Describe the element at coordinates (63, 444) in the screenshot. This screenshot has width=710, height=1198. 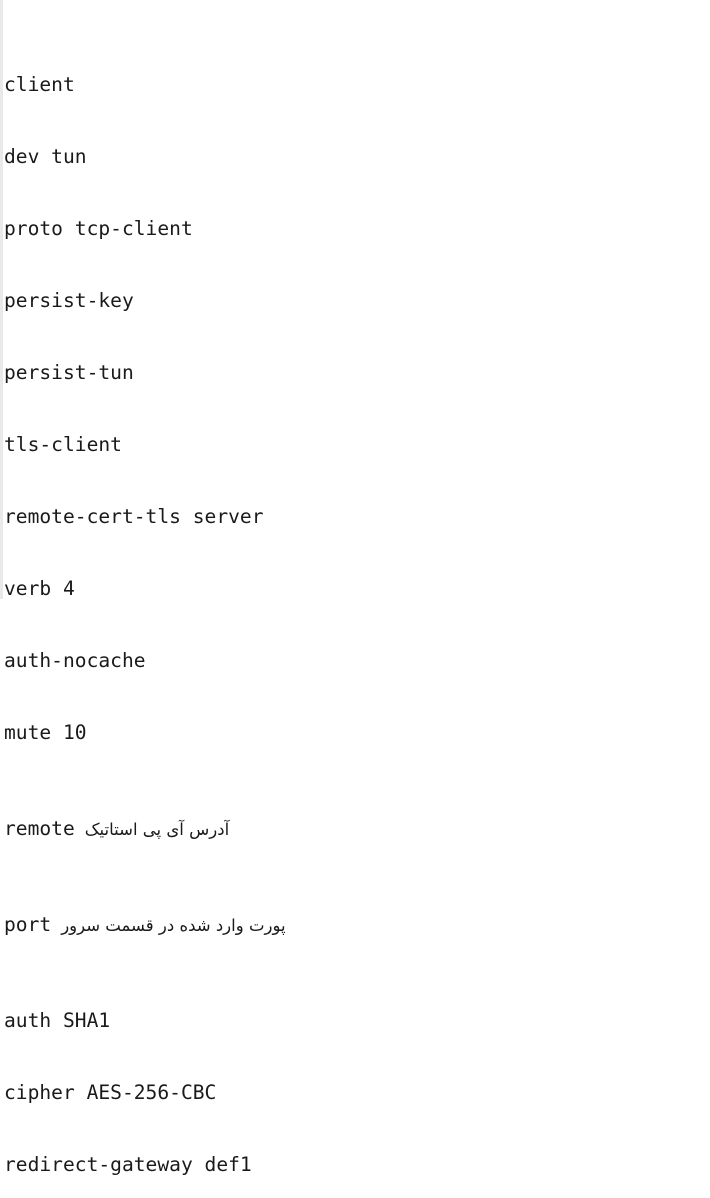
I see `text-line: tls-client` at that location.